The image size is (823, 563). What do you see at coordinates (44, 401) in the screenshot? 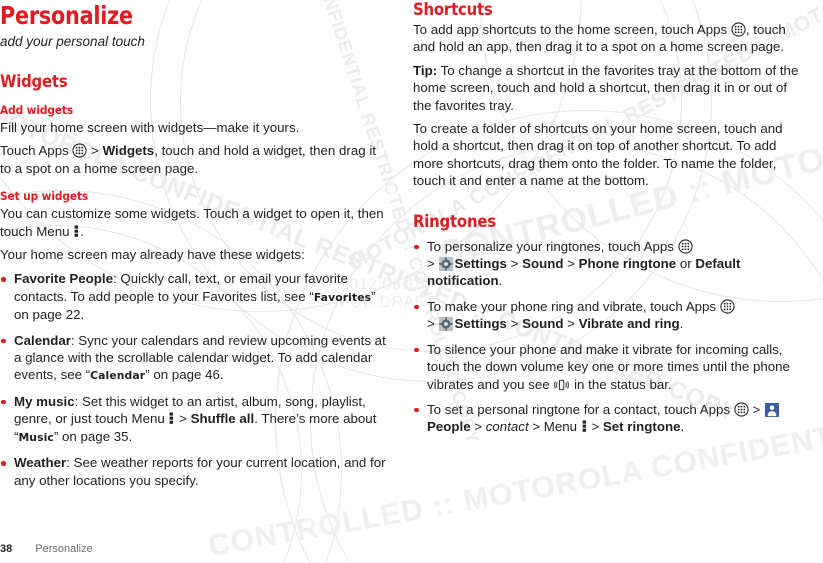
I see `widget-name: My music` at bounding box center [44, 401].